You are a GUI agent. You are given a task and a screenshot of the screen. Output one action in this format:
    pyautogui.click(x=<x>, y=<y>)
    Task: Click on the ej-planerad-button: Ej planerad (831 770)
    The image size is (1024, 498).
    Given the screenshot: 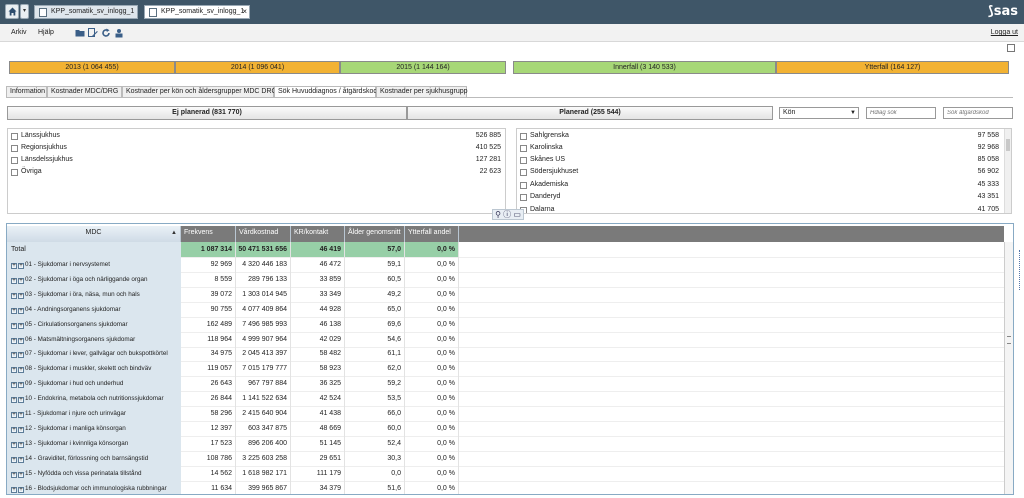 What is the action you would take?
    pyautogui.click(x=207, y=113)
    